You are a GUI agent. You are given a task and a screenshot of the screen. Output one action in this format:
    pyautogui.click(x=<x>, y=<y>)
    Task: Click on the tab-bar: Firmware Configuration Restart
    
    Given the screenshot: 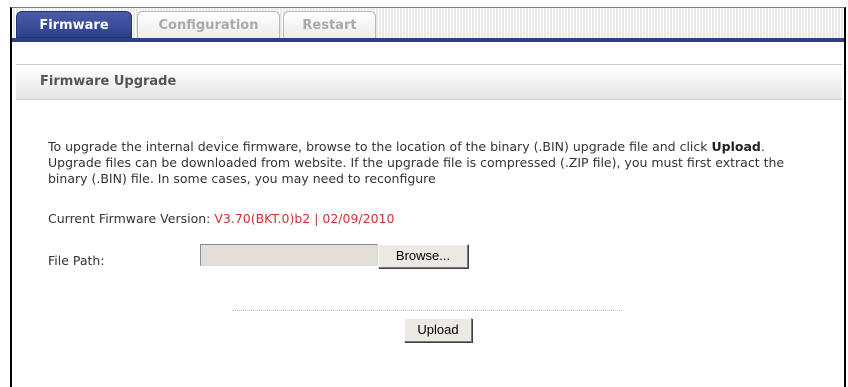 What is the action you would take?
    pyautogui.click(x=428, y=25)
    